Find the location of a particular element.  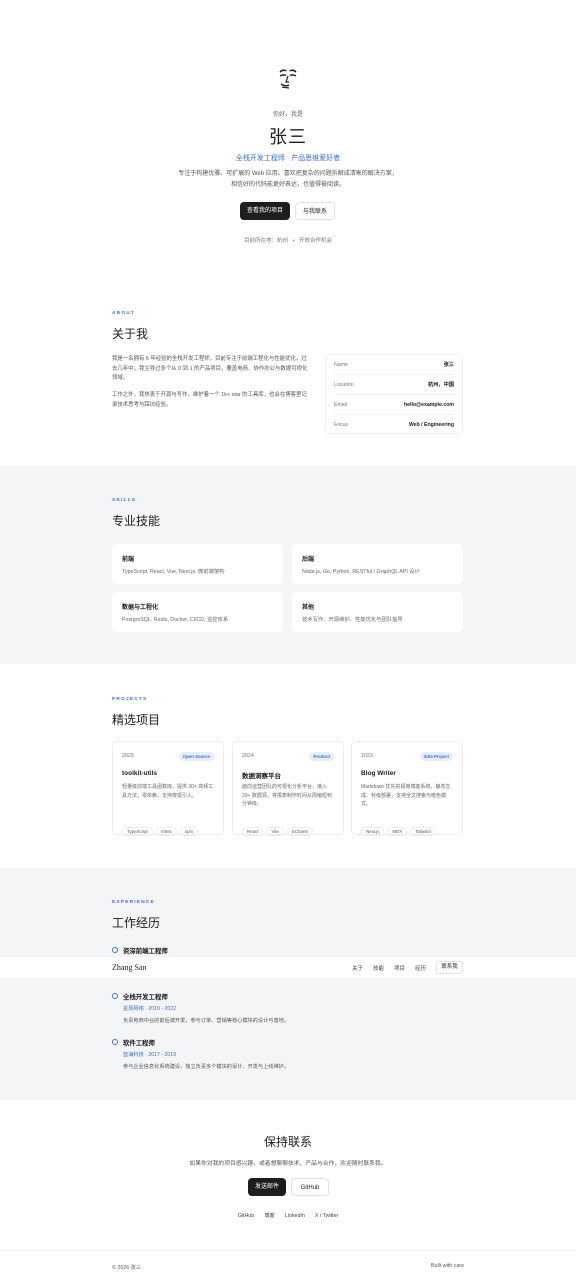

link-linkedin: LinkedIn is located at coordinates (295, 1216).